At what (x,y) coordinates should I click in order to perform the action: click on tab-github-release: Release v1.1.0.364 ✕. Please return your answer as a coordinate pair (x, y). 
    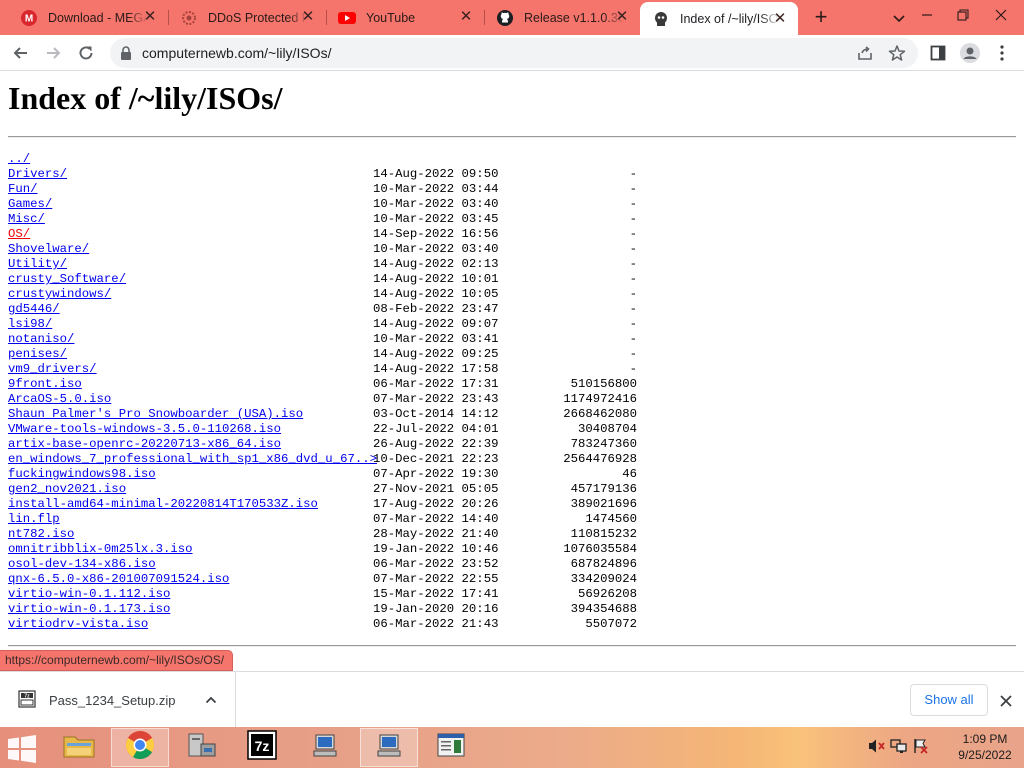
    Looking at the image, I should click on (562, 17).